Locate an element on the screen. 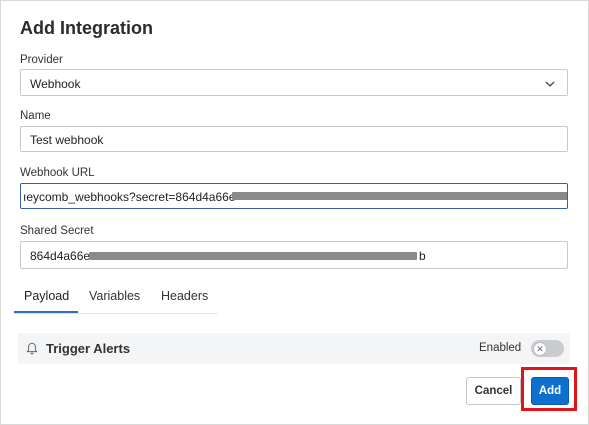  cancel-button: Cancel is located at coordinates (493, 391).